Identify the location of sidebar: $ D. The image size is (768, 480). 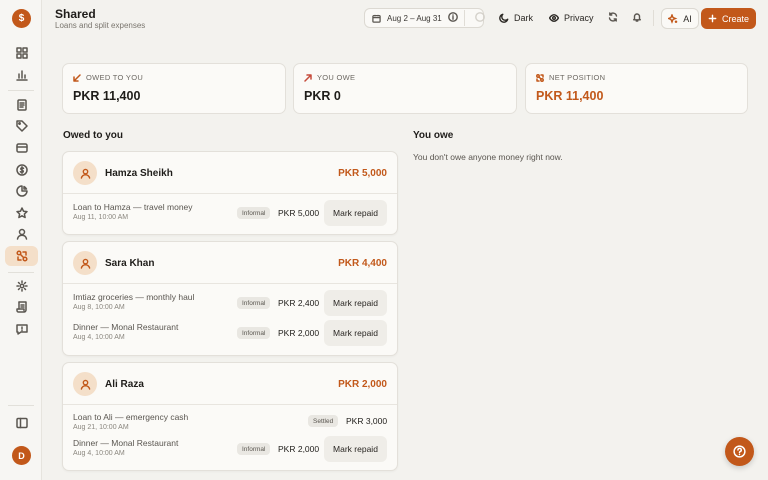
(21, 240).